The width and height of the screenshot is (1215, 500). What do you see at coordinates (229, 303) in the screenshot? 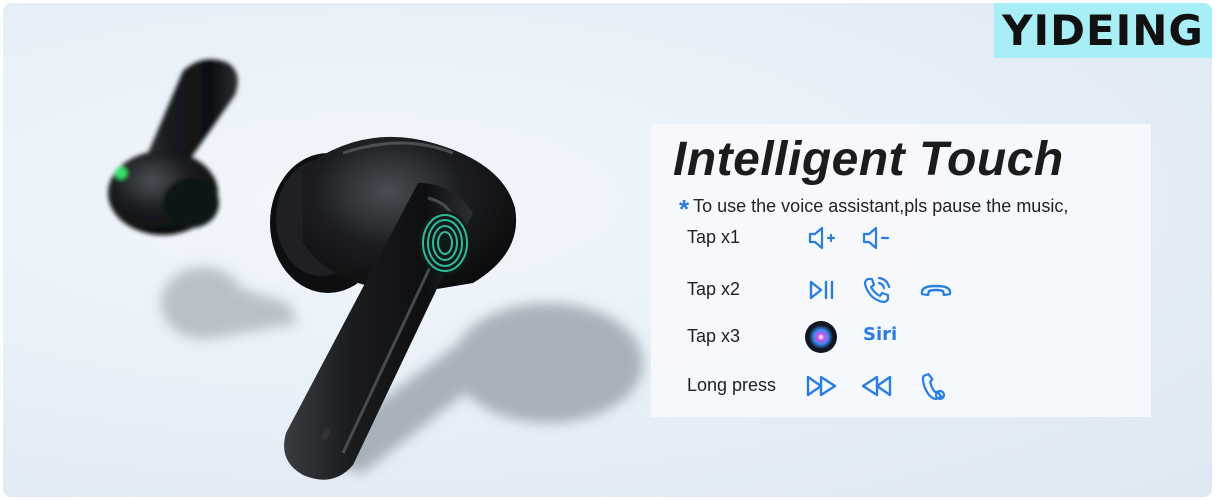
I see `shadow-small` at bounding box center [229, 303].